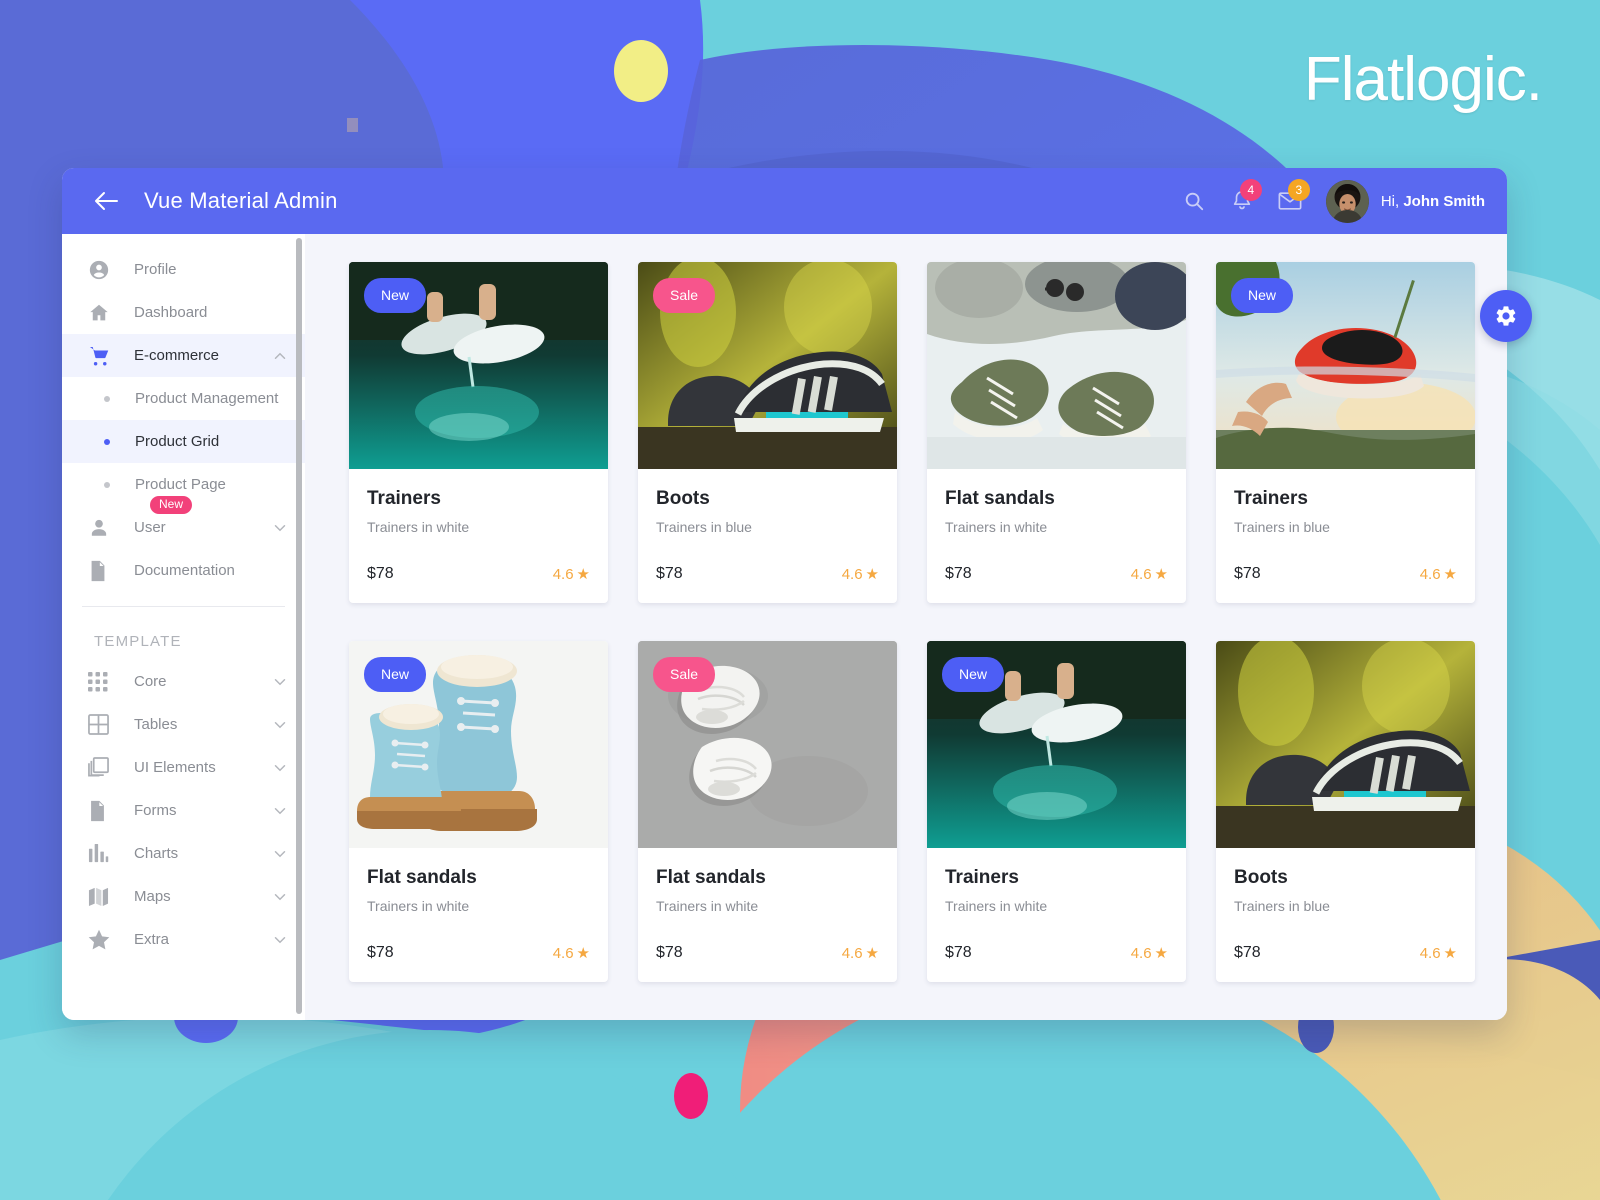  What do you see at coordinates (183, 767) in the screenshot?
I see `sidebar-item-ui-elements: UI Elements` at bounding box center [183, 767].